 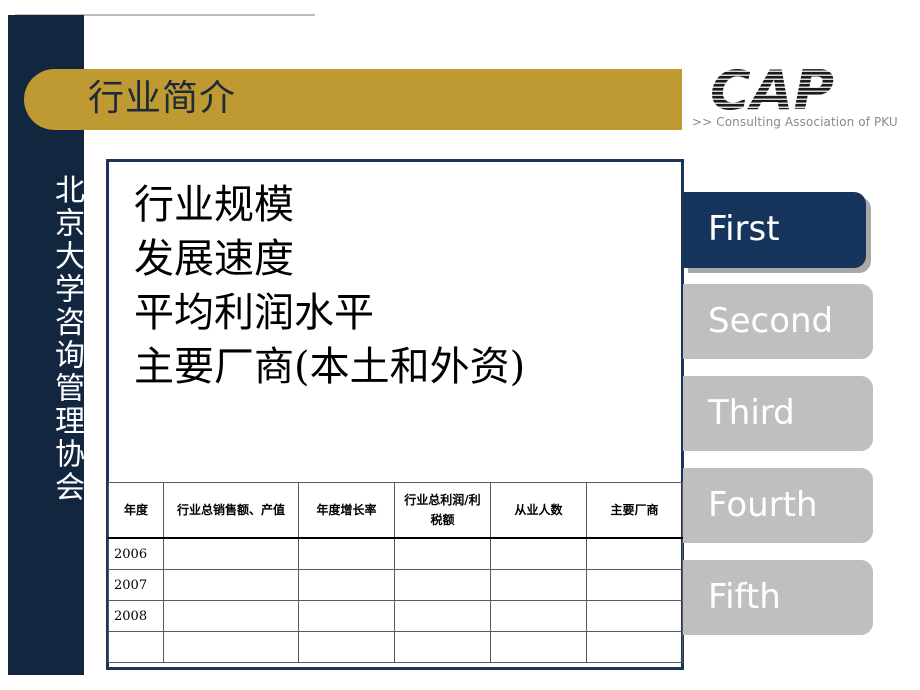 I want to click on point-avg-profit: 平均利润水平, so click(x=254, y=313).